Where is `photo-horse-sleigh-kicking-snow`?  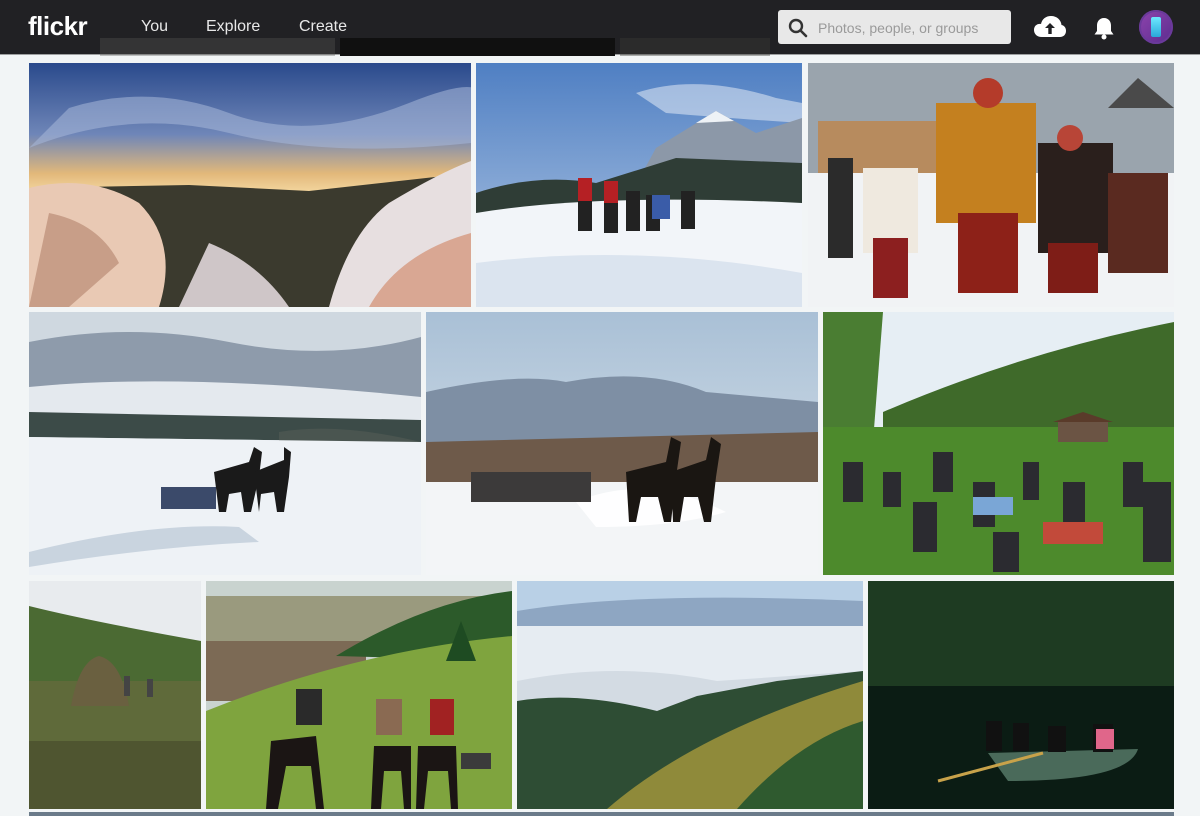
photo-horse-sleigh-kicking-snow is located at coordinates (622, 443).